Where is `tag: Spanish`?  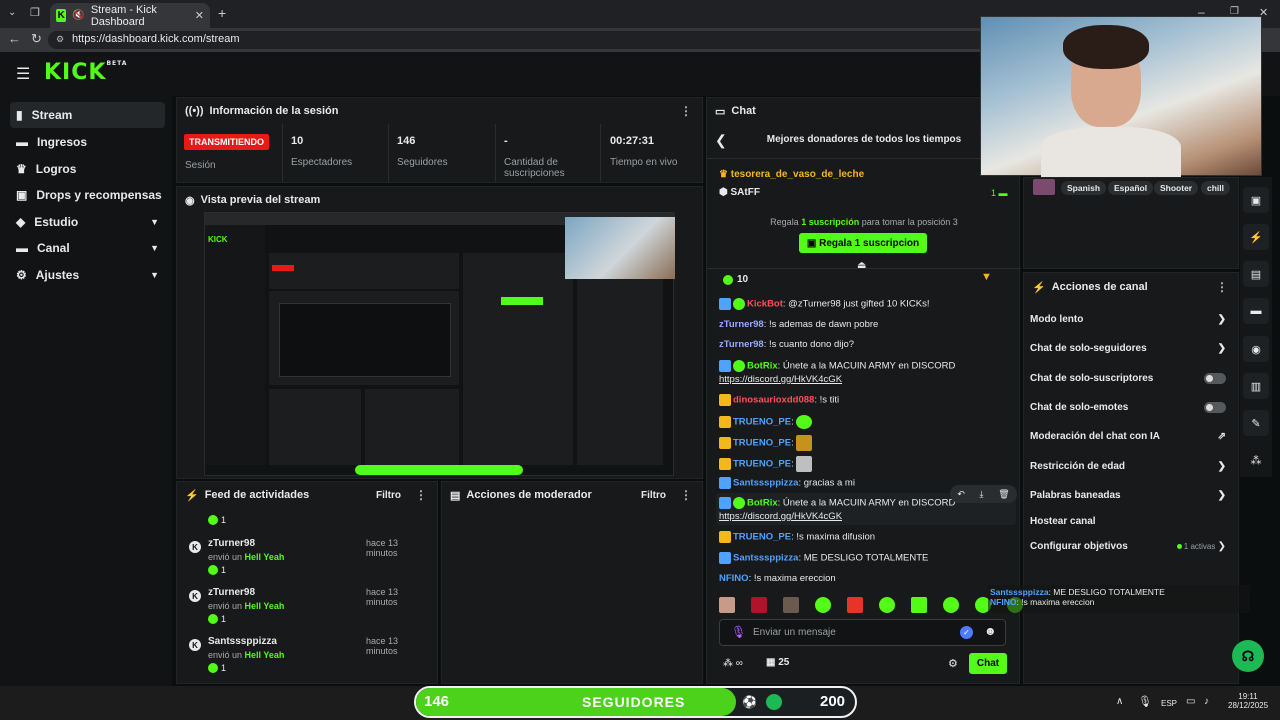
tag: Spanish is located at coordinates (1084, 188).